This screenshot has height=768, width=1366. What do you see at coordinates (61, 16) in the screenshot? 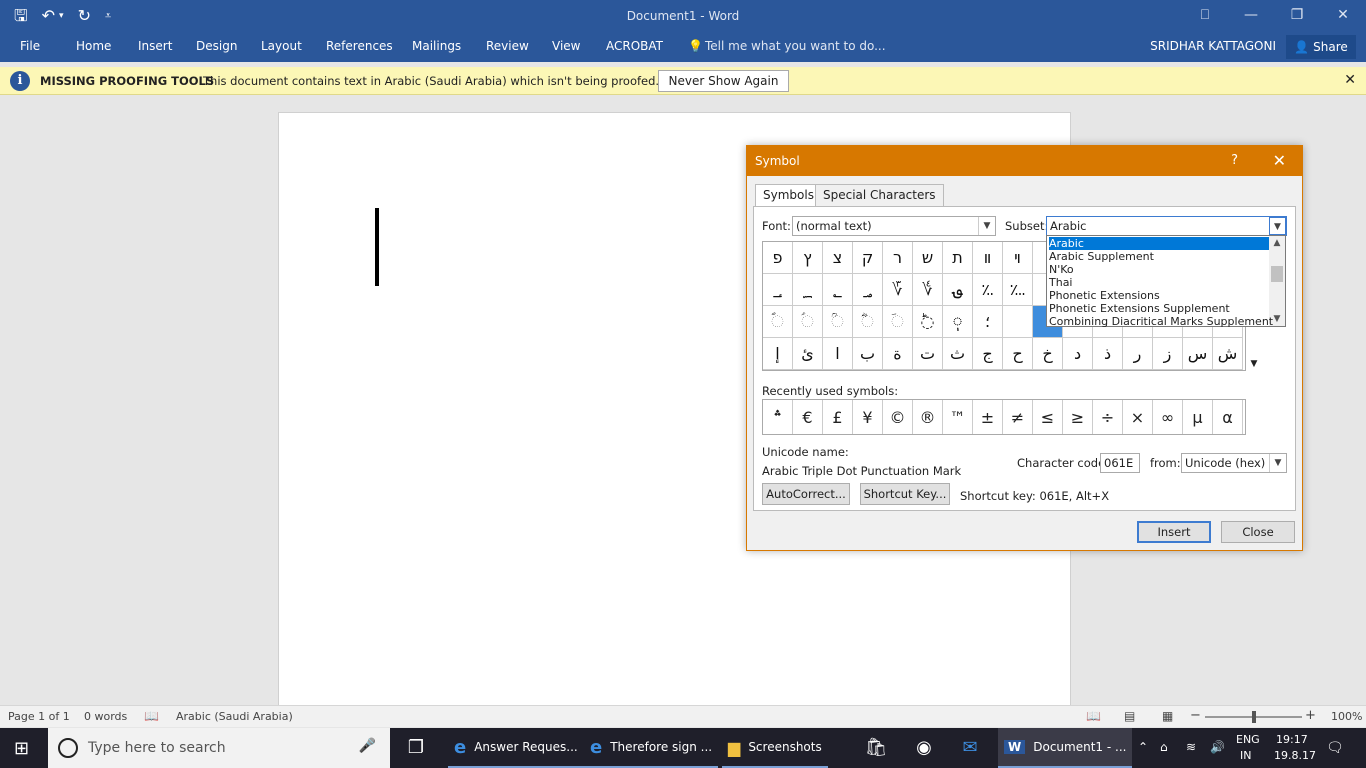
I see `undo-dropdown-icon: ▾` at bounding box center [61, 16].